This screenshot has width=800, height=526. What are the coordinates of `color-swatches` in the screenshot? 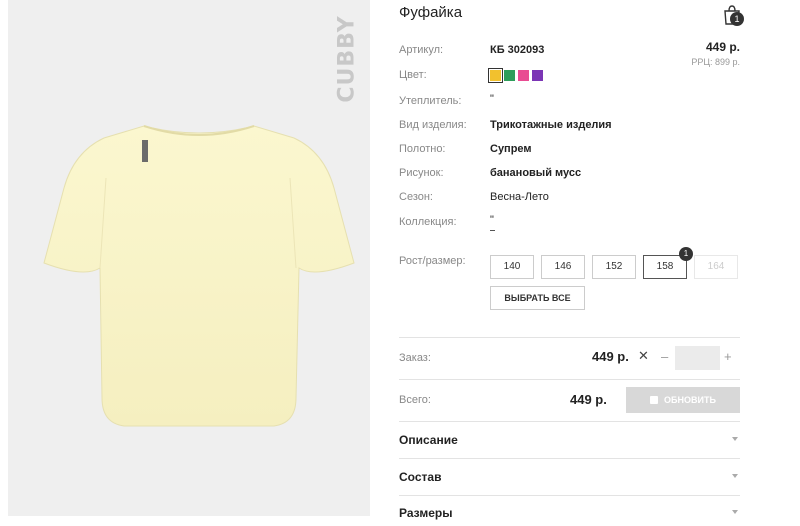 It's located at (515, 75).